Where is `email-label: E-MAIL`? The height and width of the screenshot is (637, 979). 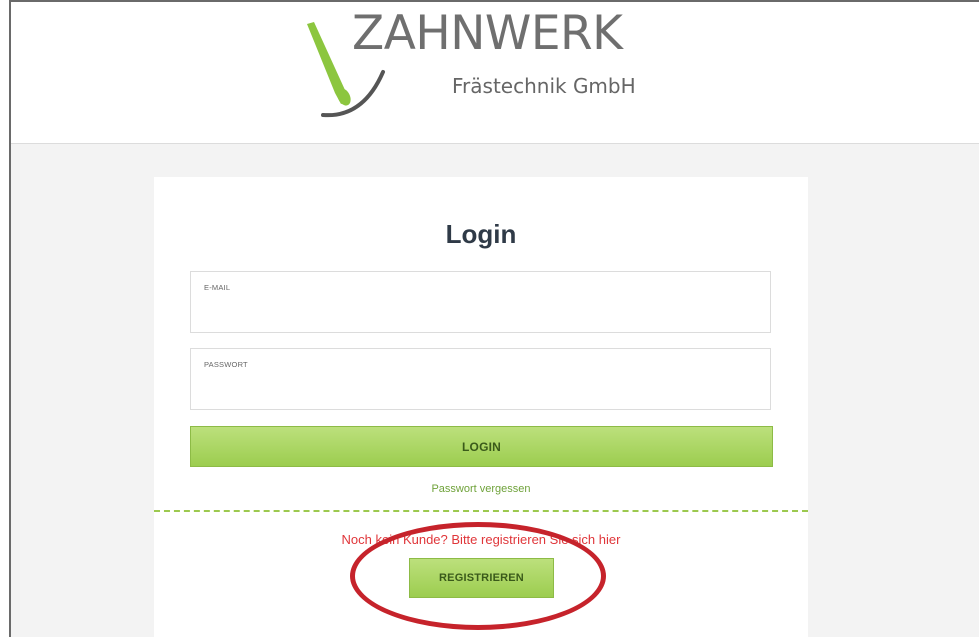 email-label: E-MAIL is located at coordinates (217, 287).